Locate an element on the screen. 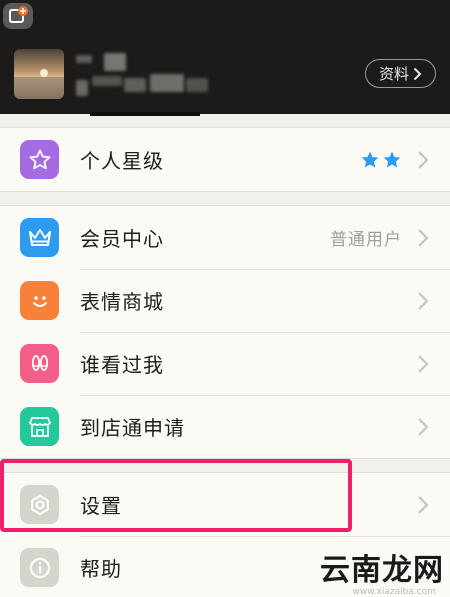 The height and width of the screenshot is (597, 450). list-item-store-application: 到店通申请 is located at coordinates (225, 426).